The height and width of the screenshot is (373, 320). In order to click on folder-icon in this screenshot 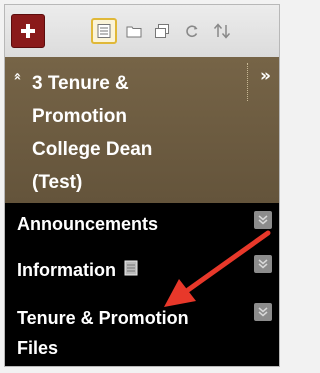, I will do `click(134, 32)`.